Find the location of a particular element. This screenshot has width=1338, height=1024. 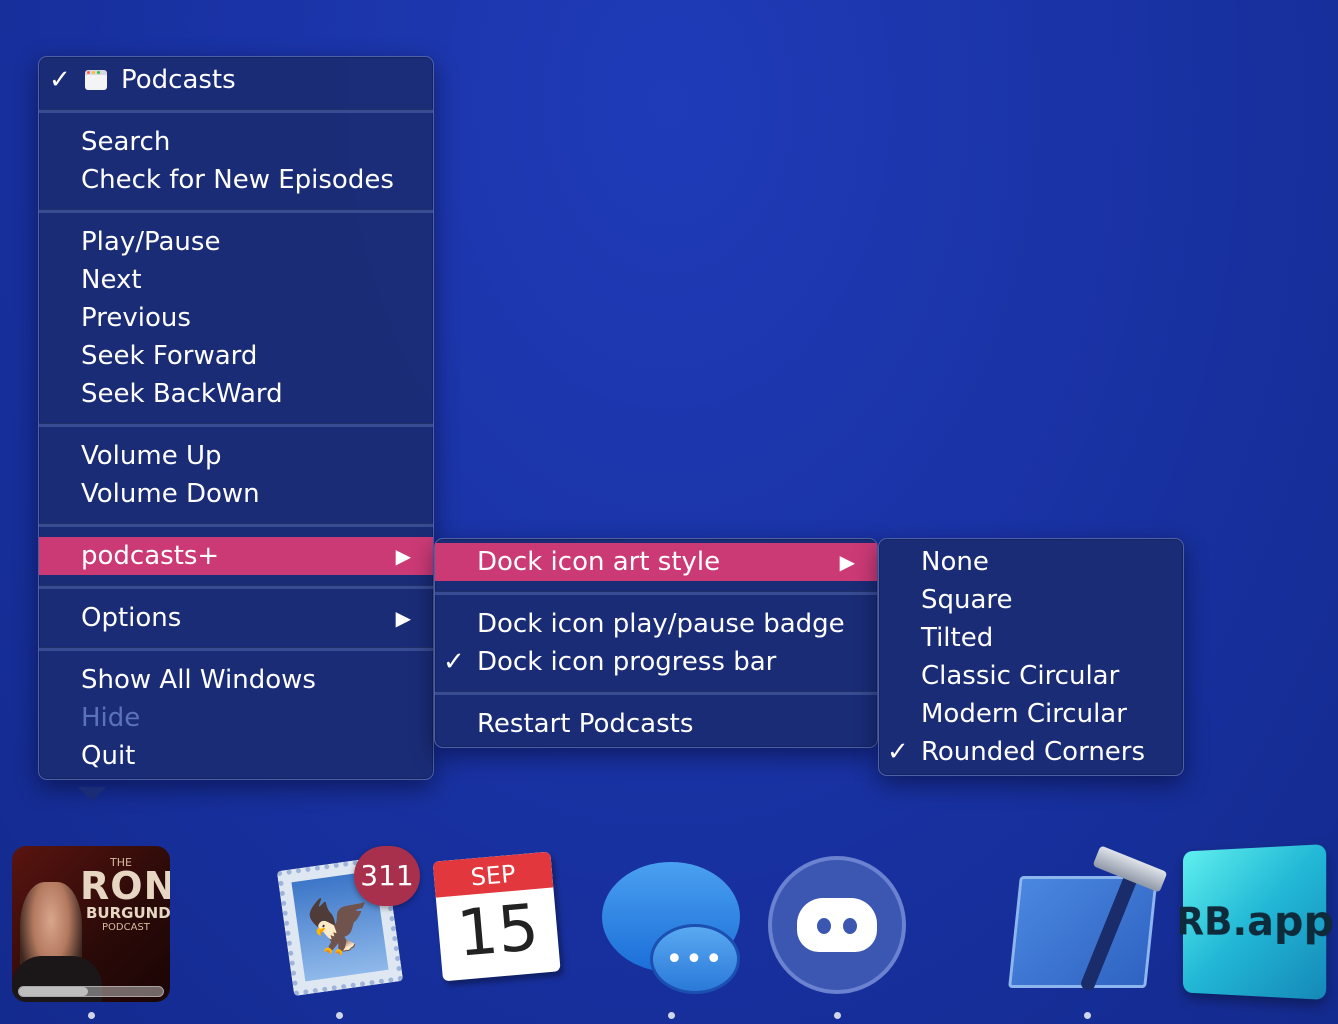

menu-item-quit: Quit is located at coordinates (236, 756).